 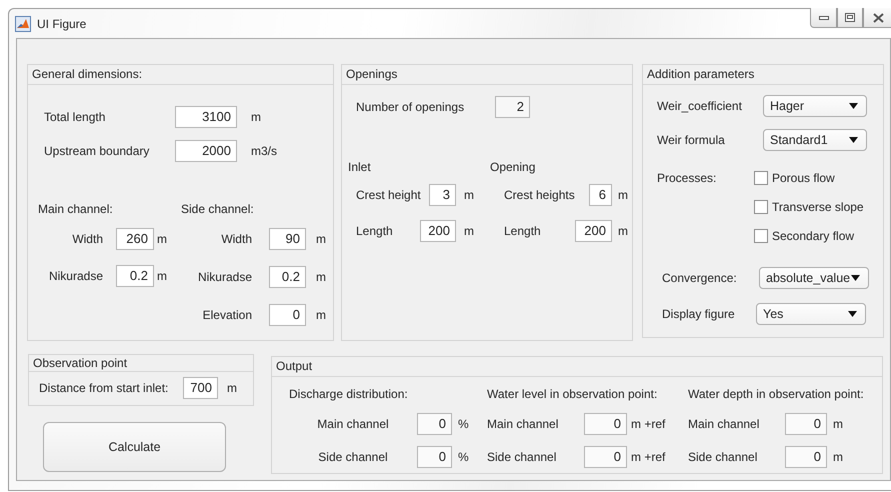 What do you see at coordinates (97, 151) in the screenshot?
I see `field-label: Upstream boundary` at bounding box center [97, 151].